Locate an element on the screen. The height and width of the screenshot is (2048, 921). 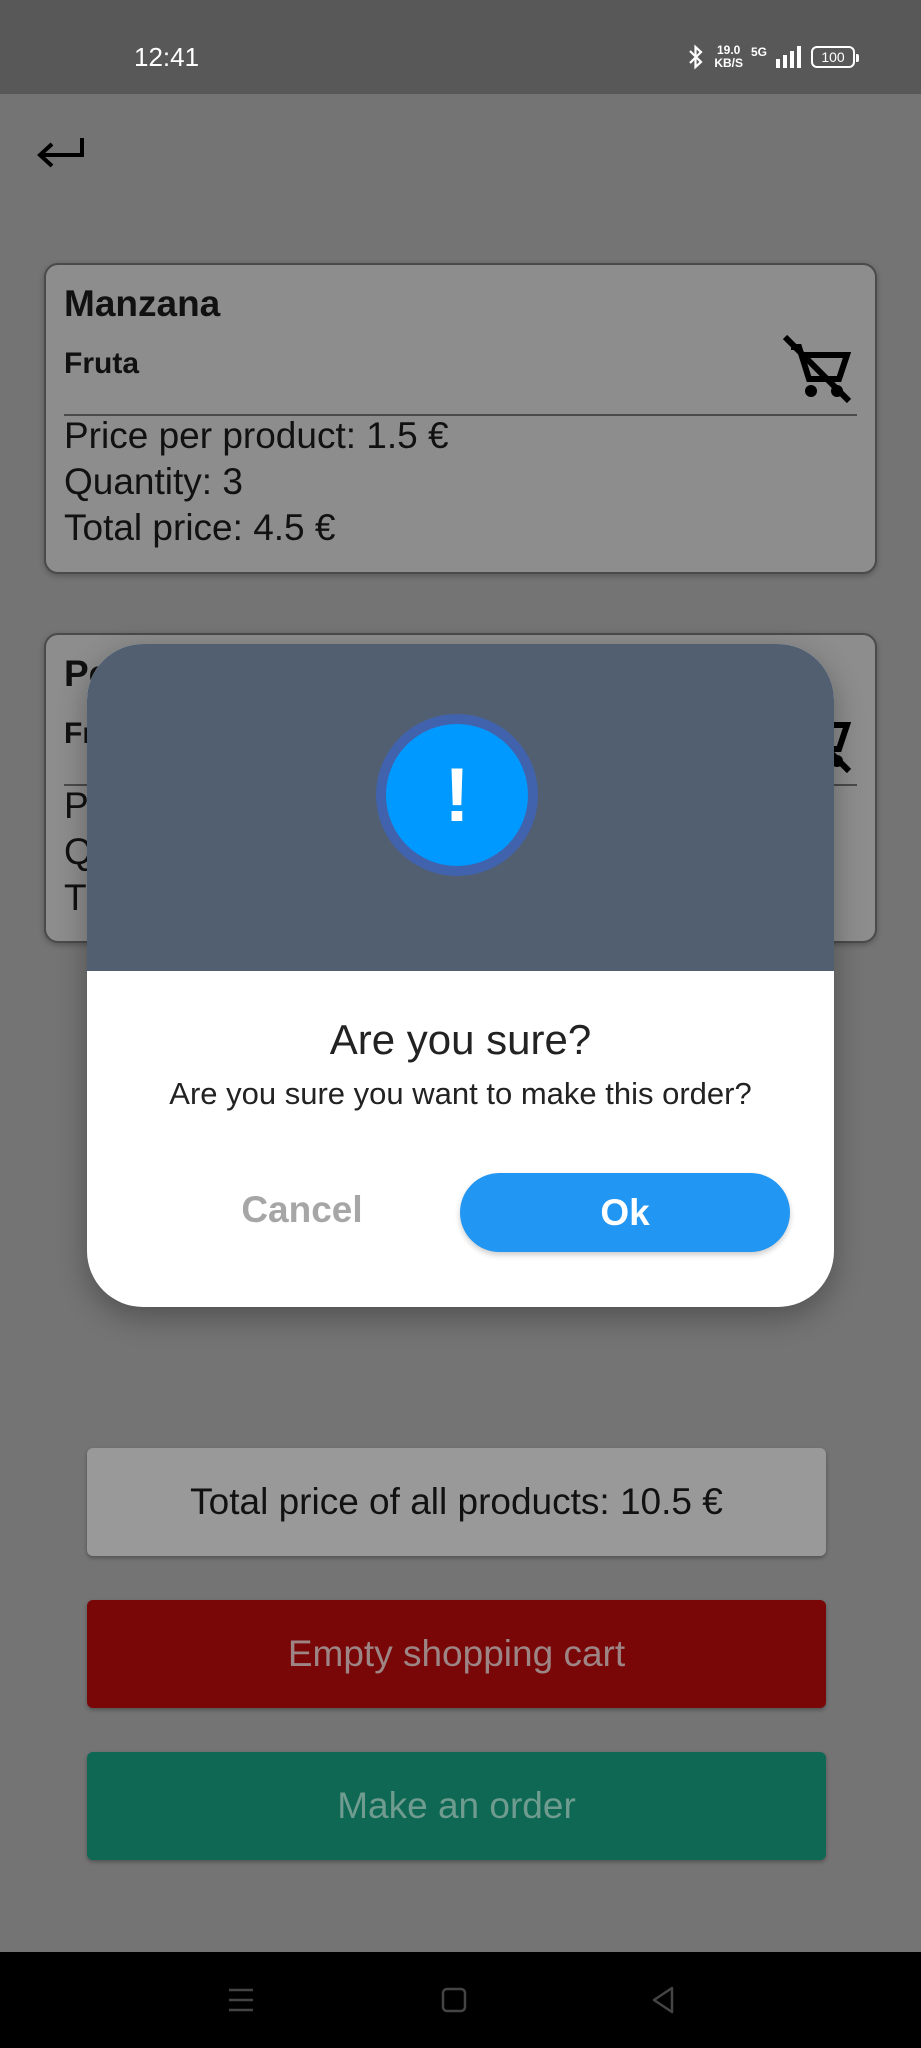
network-speed: 19.0 KB/S is located at coordinates (728, 57).